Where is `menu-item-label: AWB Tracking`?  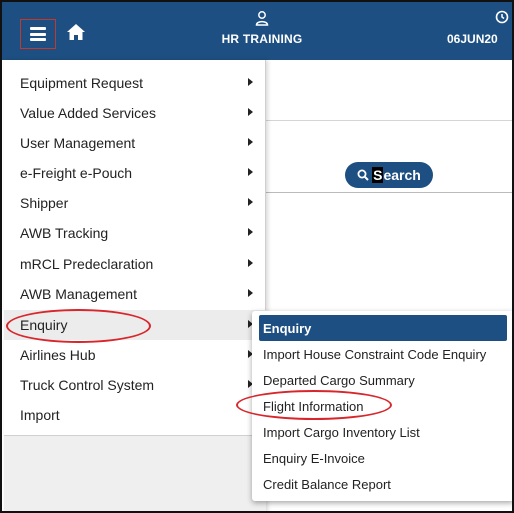
menu-item-label: AWB Tracking is located at coordinates (64, 233).